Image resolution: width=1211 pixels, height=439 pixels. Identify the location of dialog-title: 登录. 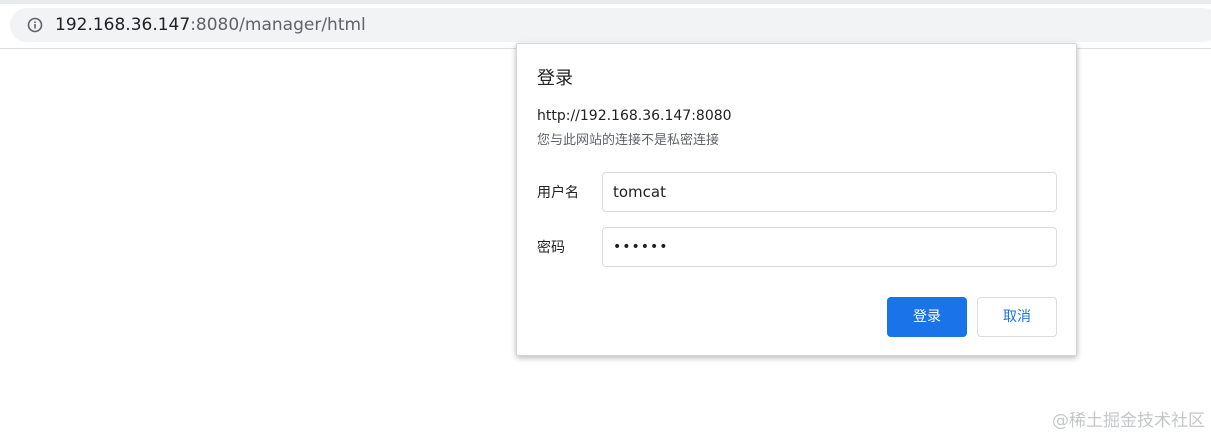
(555, 78).